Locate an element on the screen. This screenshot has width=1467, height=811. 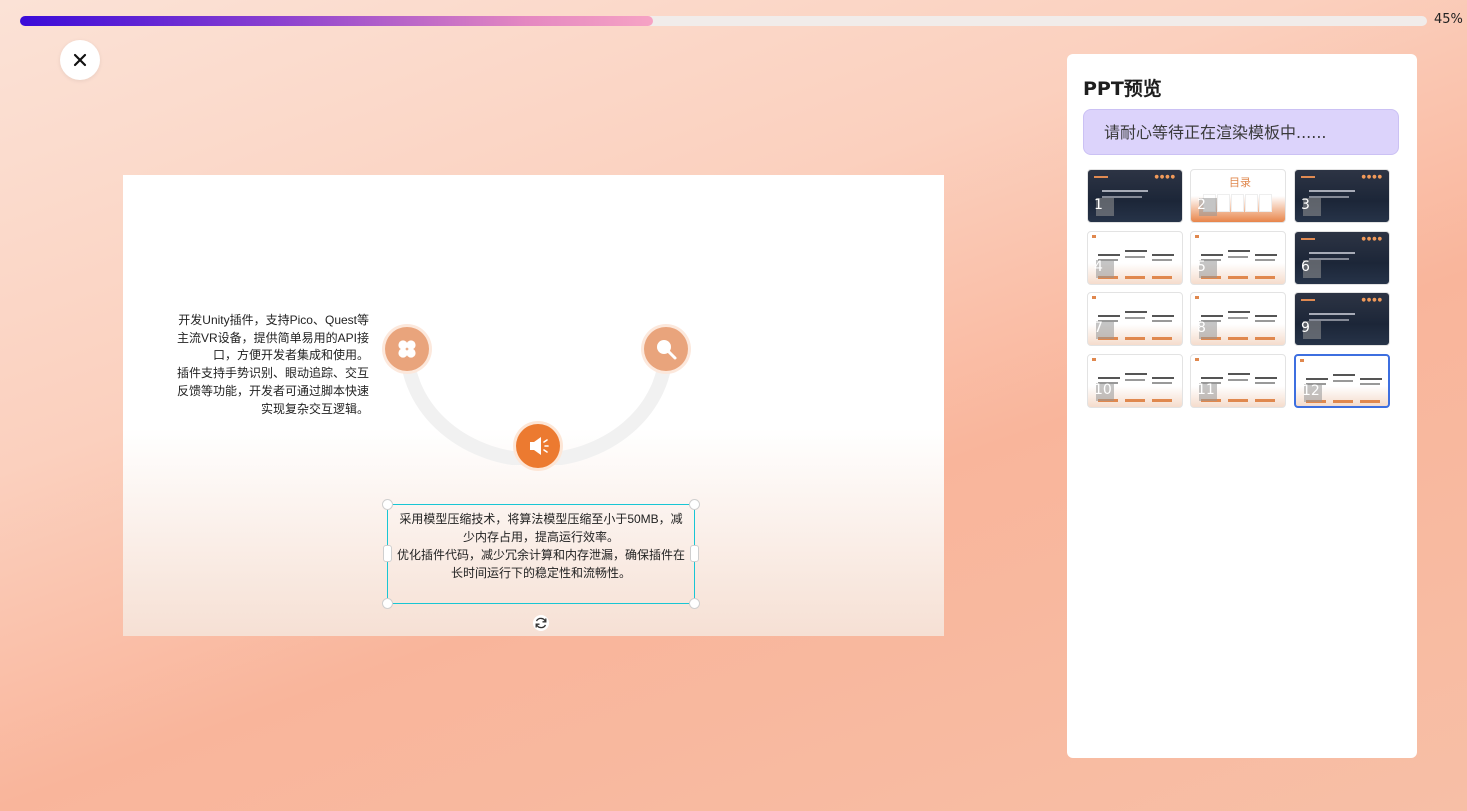
thumbnail-number: 8 is located at coordinates (1201, 328).